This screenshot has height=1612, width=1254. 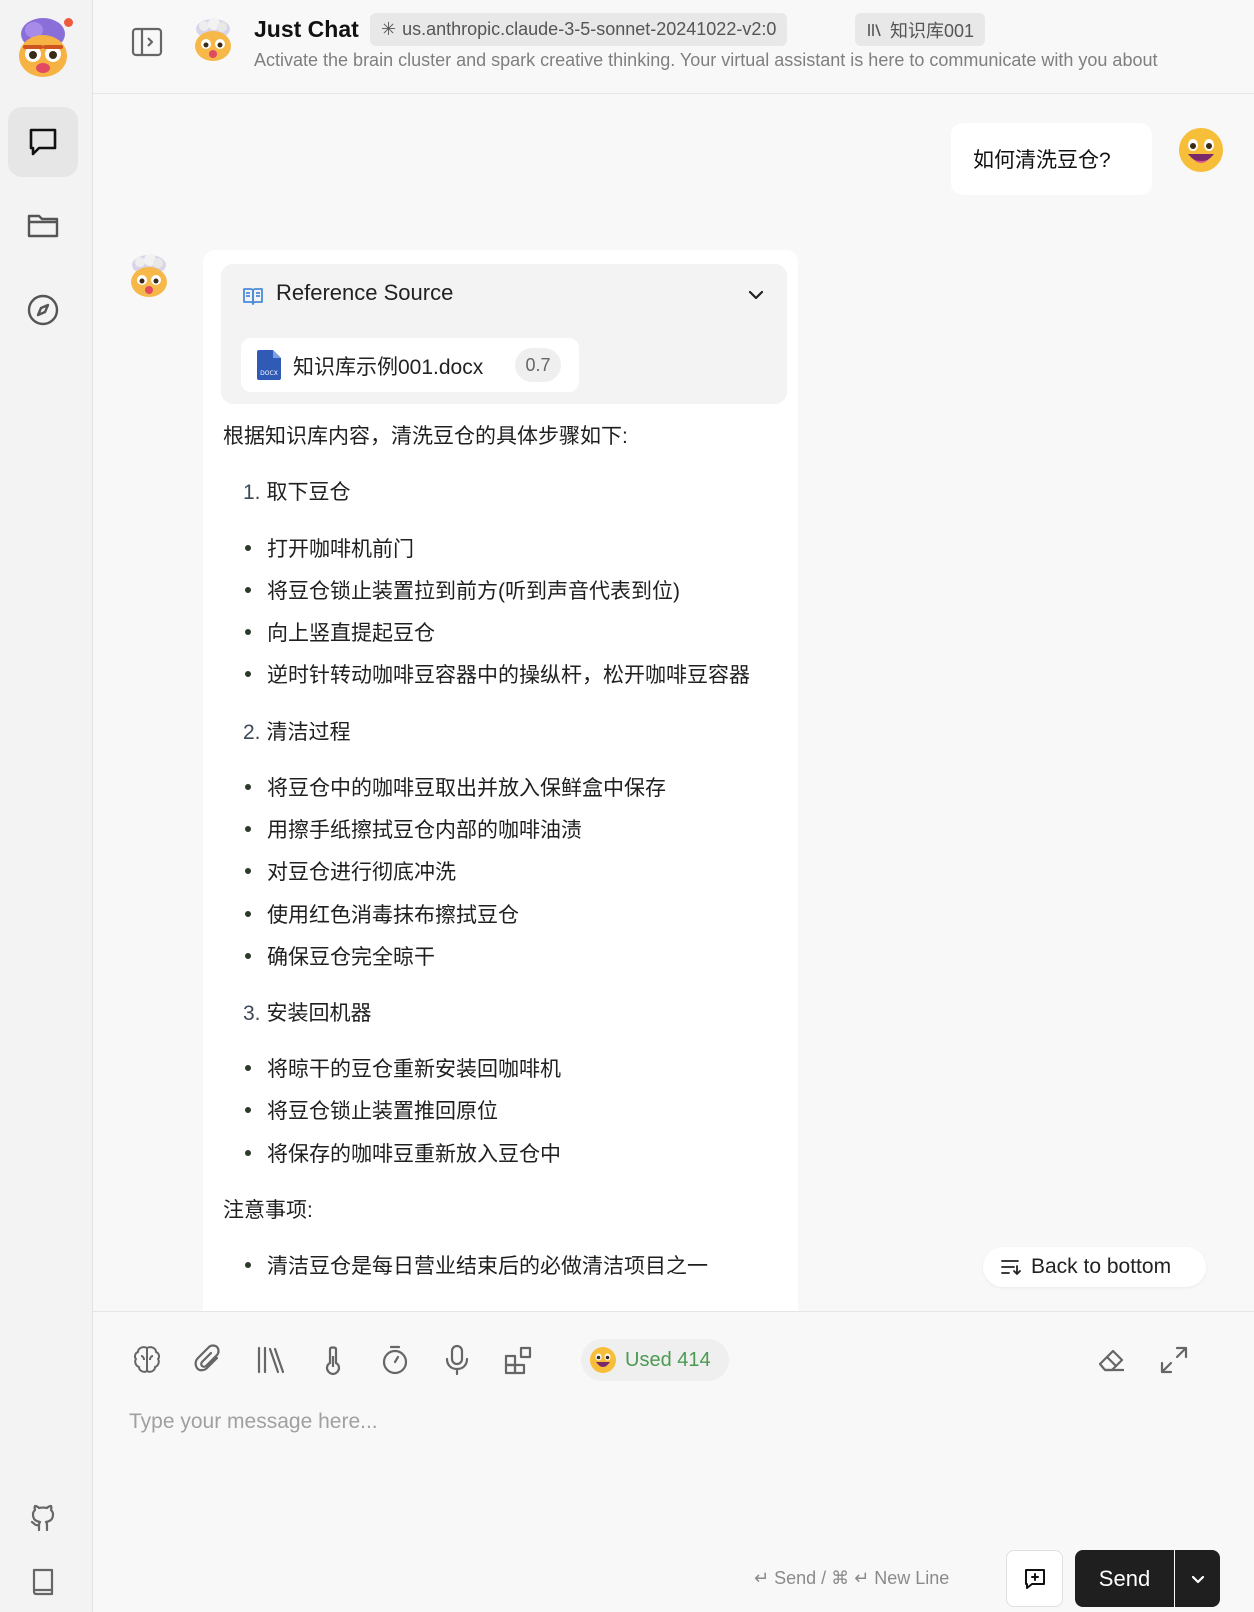 What do you see at coordinates (382, 1111) in the screenshot?
I see `list-item: 将豆仓锁止装置推回原位` at bounding box center [382, 1111].